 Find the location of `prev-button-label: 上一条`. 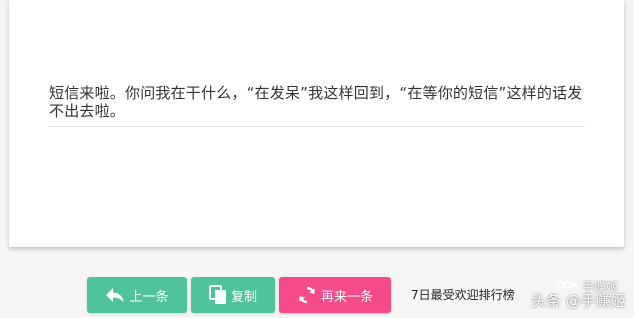

prev-button-label: 上一条 is located at coordinates (149, 297).